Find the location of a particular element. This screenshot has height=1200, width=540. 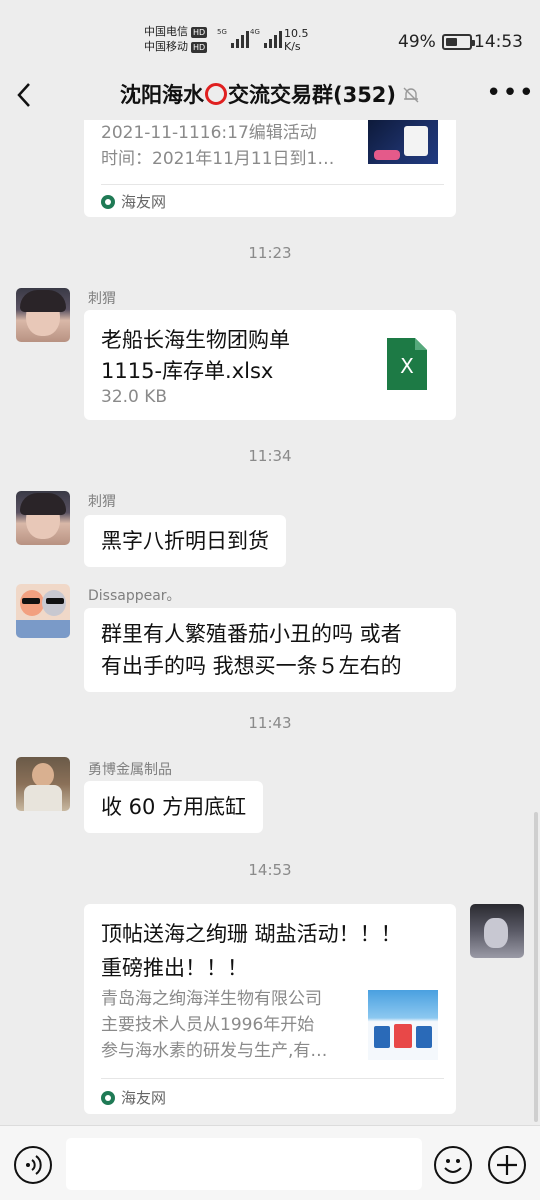

status-time: 14:53 is located at coordinates (498, 42).